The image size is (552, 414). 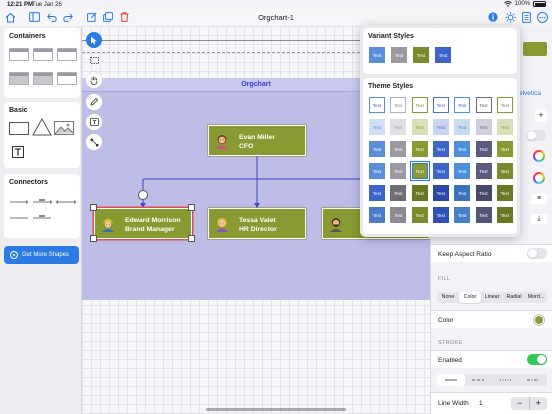 What do you see at coordinates (541, 116) in the screenshot?
I see `plus-icon: +` at bounding box center [541, 116].